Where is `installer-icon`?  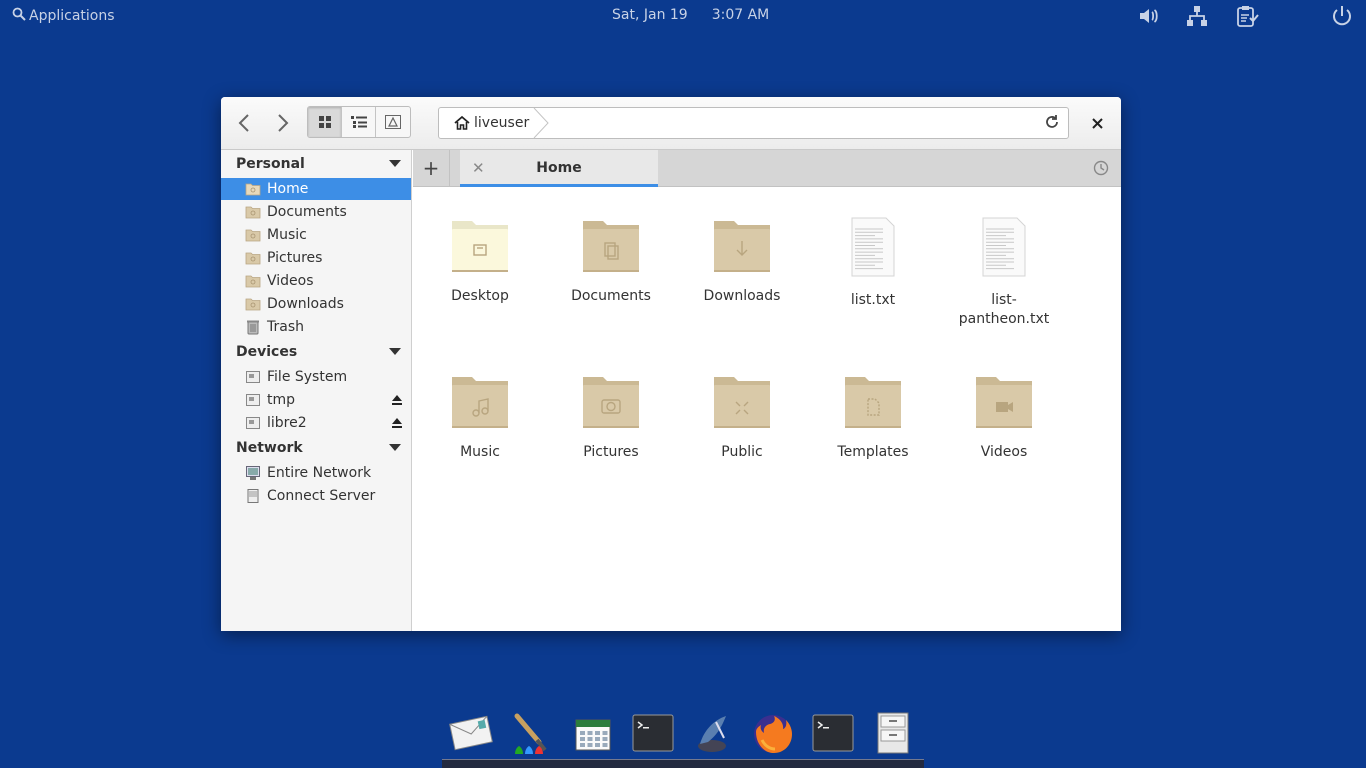
installer-icon is located at coordinates (713, 733).